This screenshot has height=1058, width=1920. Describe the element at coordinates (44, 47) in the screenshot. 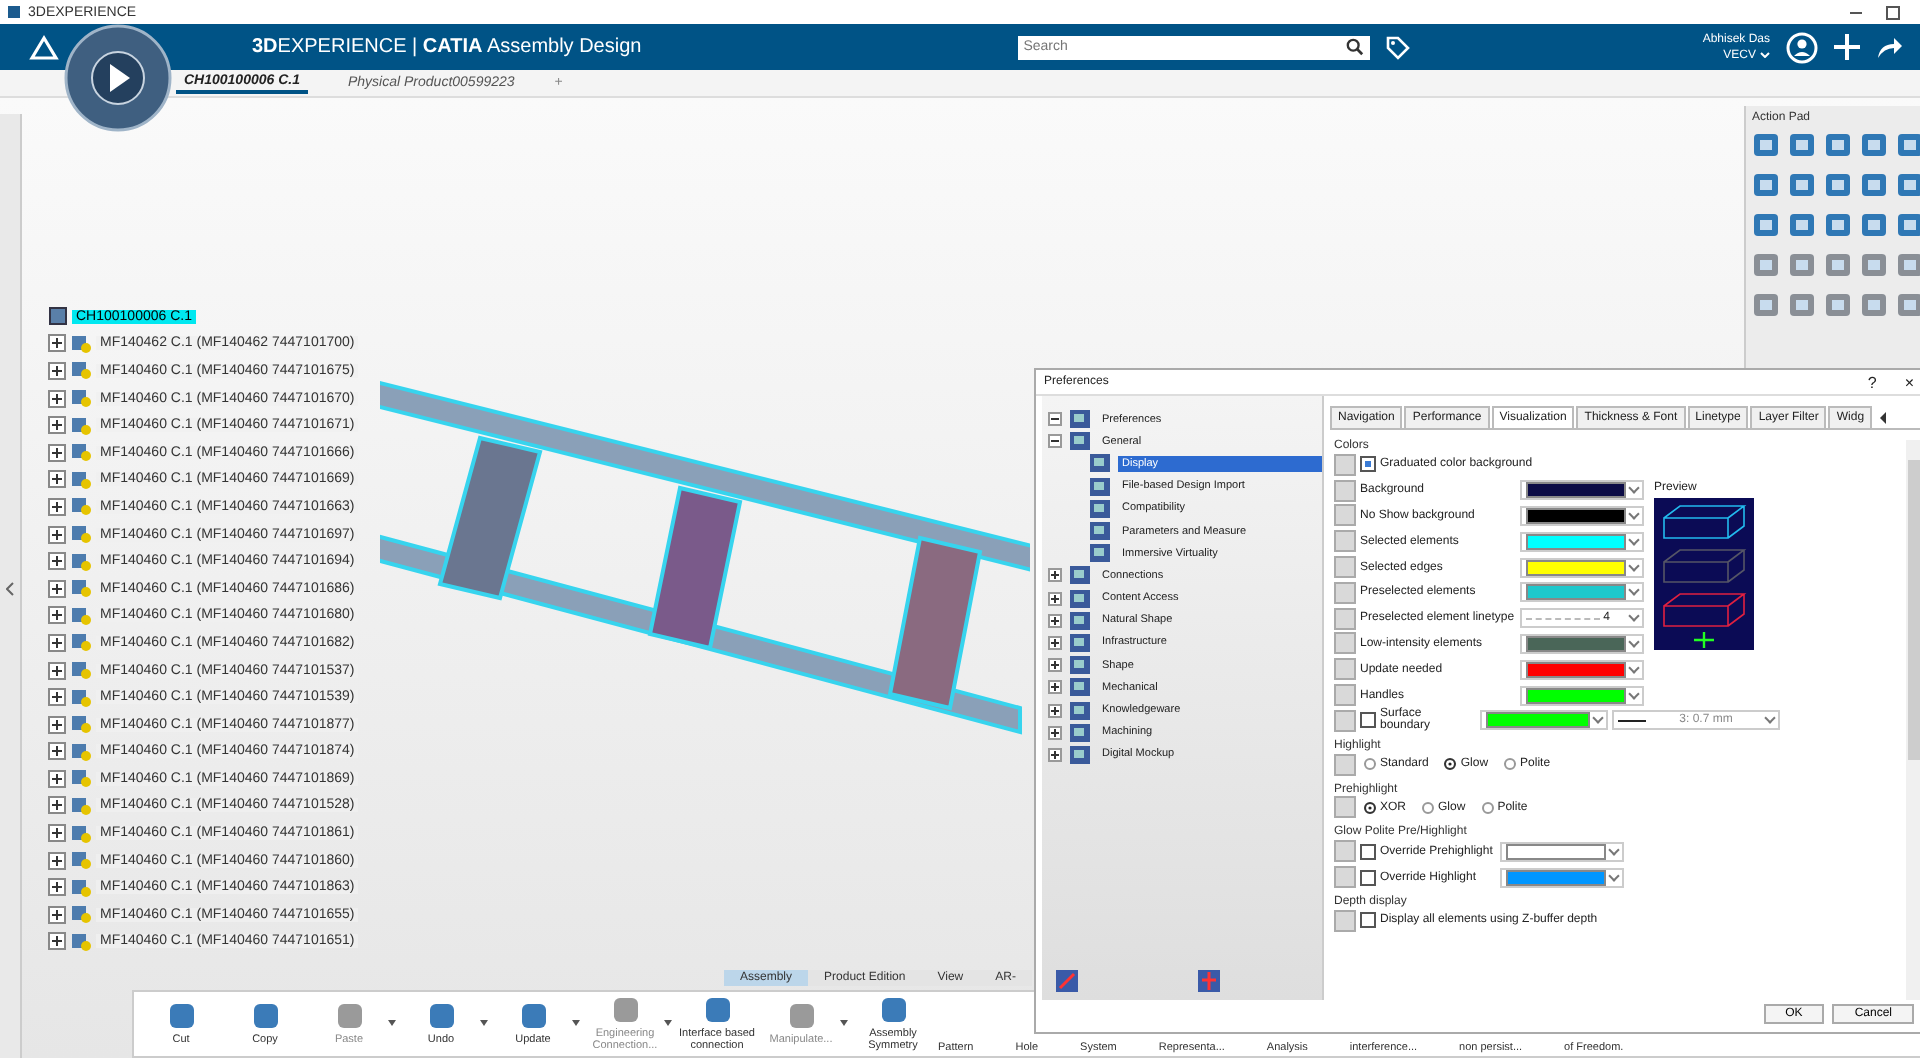

I see `ds-logo-icon` at that location.